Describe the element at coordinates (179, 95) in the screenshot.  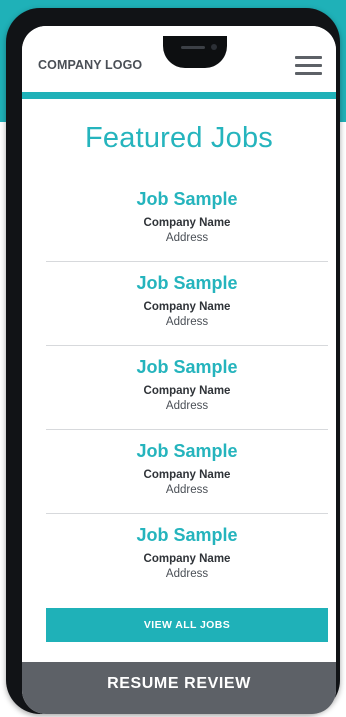
I see `header-accent-rule` at that location.